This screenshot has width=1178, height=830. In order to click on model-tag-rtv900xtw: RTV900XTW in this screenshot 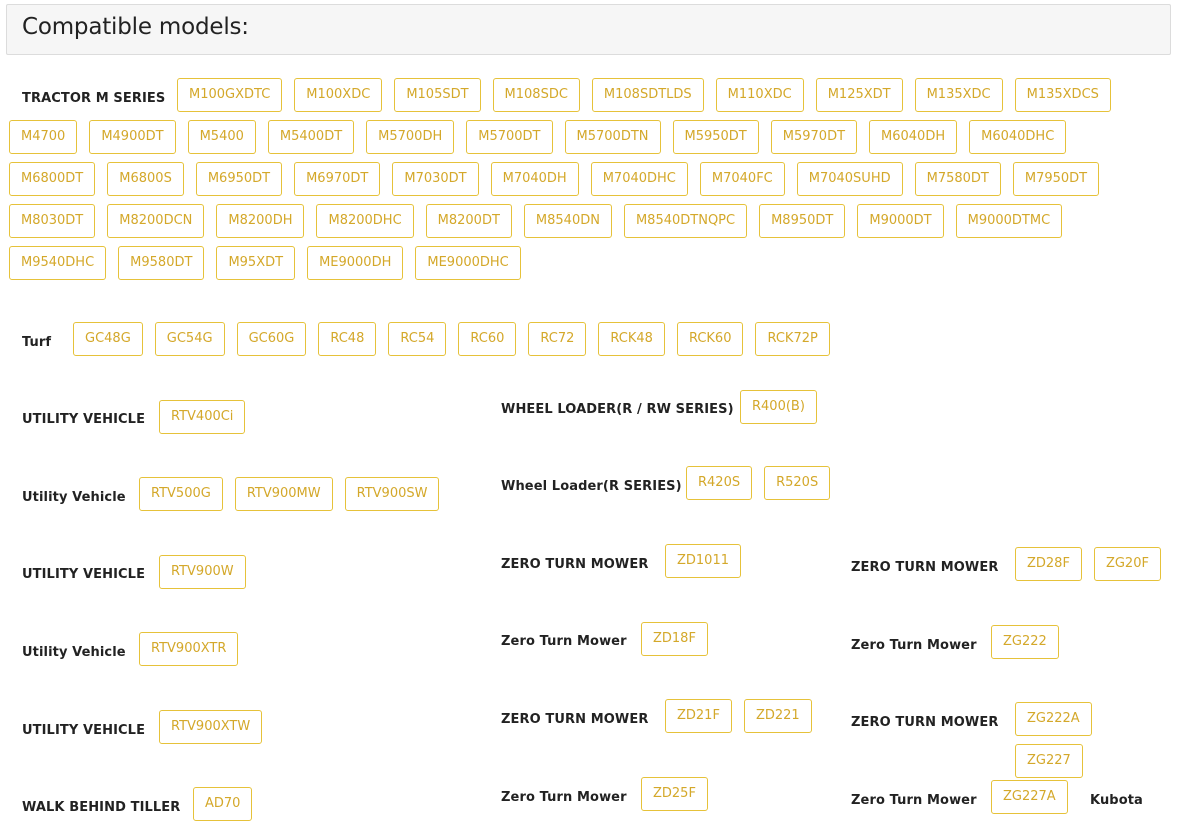, I will do `click(211, 727)`.